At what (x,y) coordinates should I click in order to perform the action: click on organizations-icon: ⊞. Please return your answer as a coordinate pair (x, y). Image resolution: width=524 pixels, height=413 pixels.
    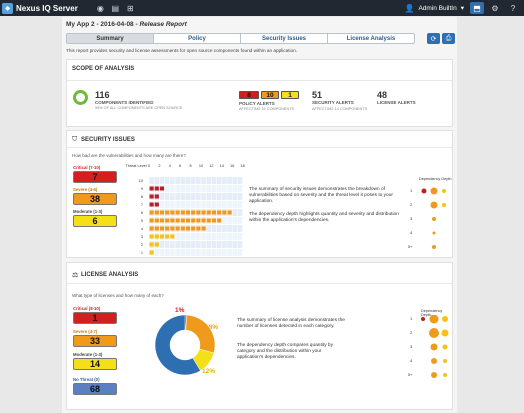
    Looking at the image, I should click on (130, 8).